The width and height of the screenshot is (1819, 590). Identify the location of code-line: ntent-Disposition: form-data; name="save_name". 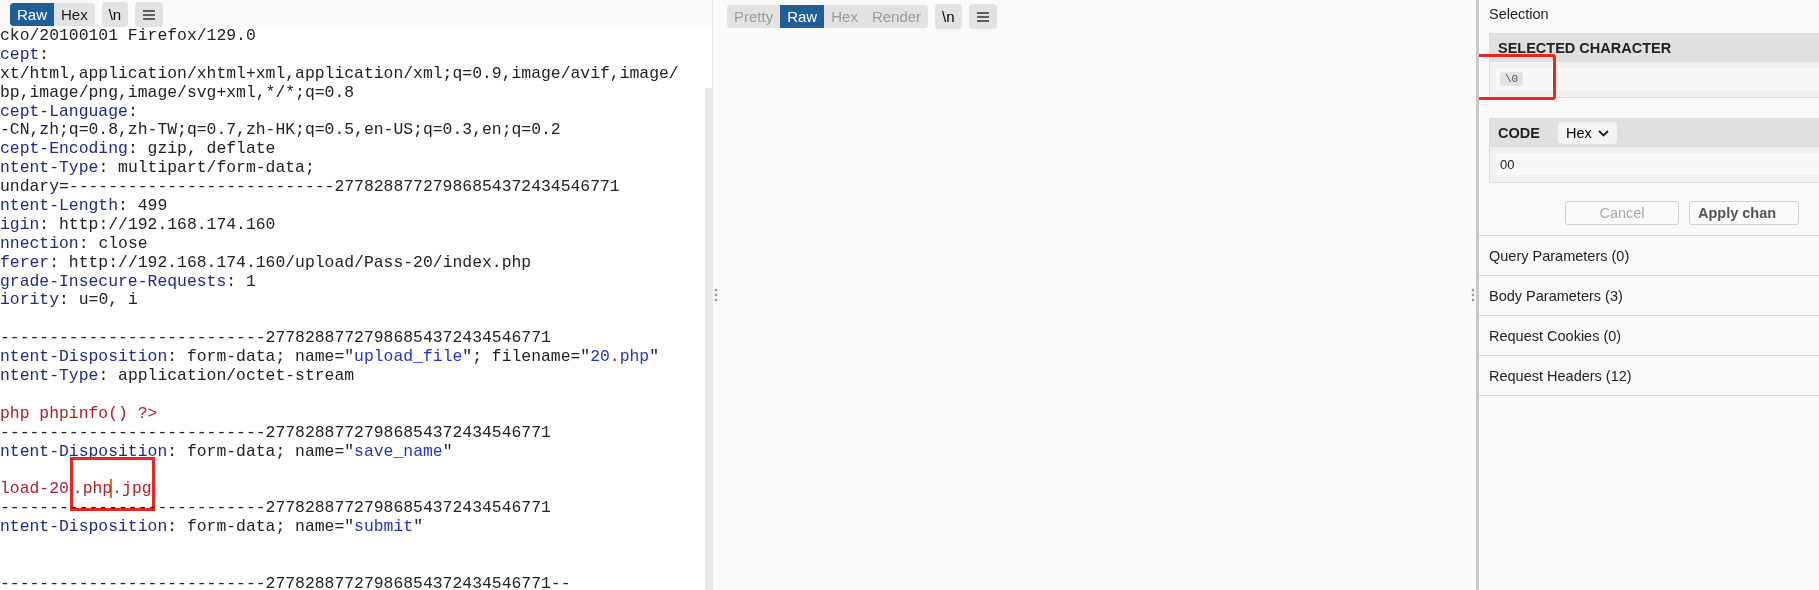
(227, 452).